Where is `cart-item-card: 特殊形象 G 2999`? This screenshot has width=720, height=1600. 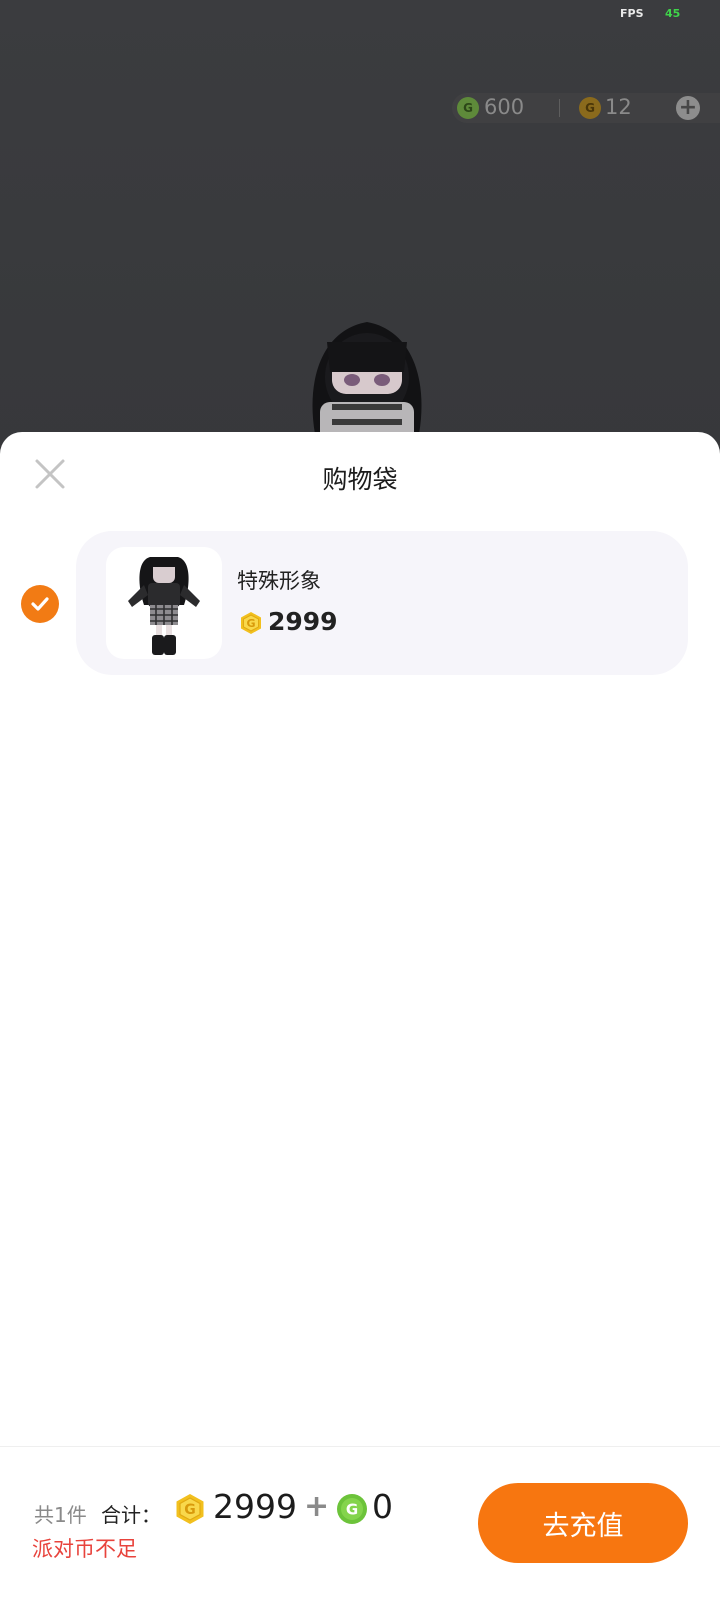 cart-item-card: 特殊形象 G 2999 is located at coordinates (382, 603).